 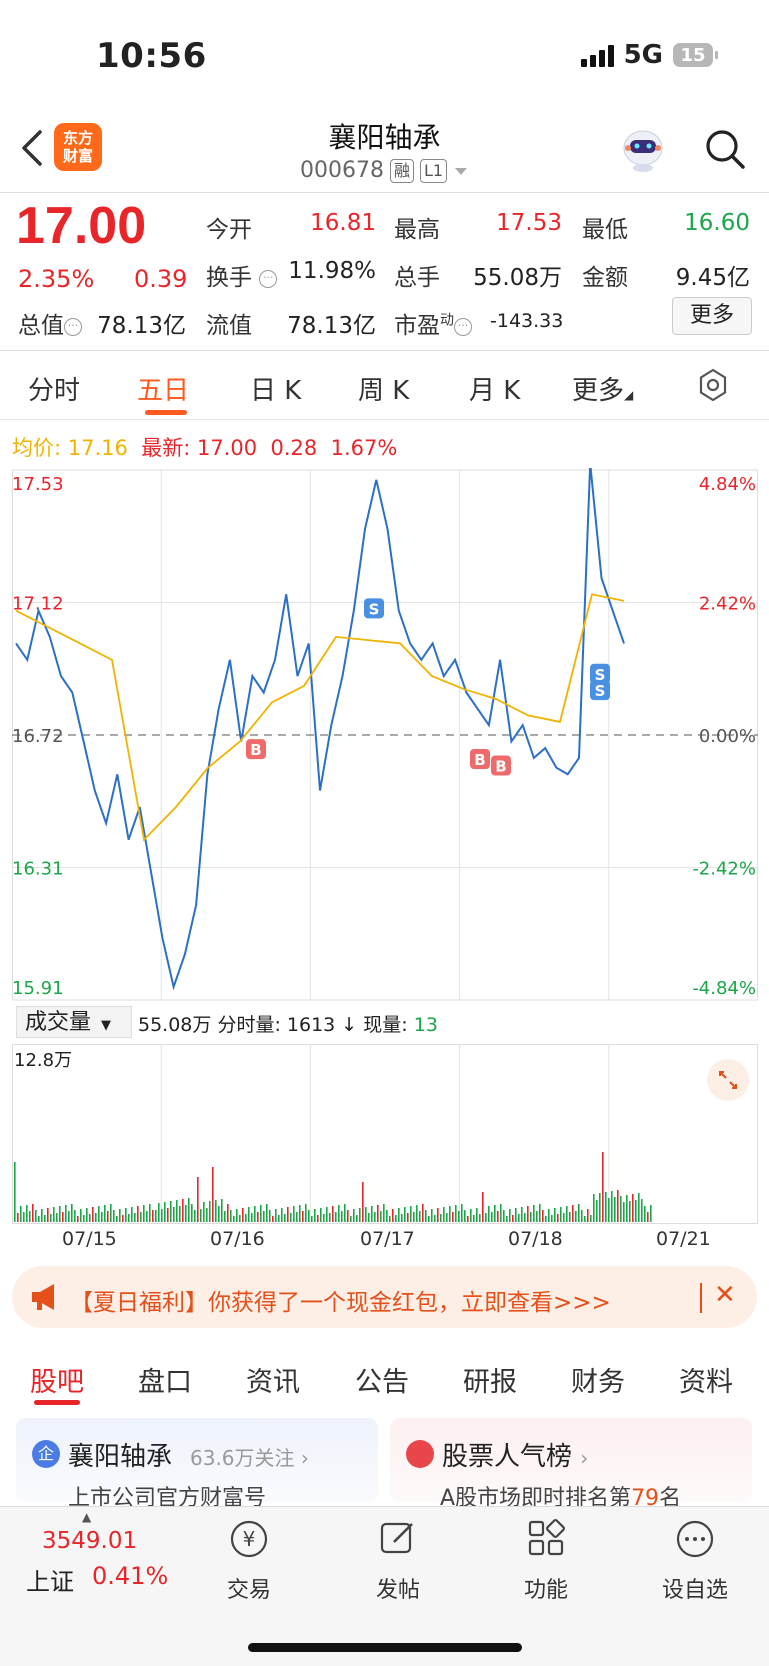 What do you see at coordinates (724, 869) in the screenshot?
I see `pct-tick-label: -2.42%` at bounding box center [724, 869].